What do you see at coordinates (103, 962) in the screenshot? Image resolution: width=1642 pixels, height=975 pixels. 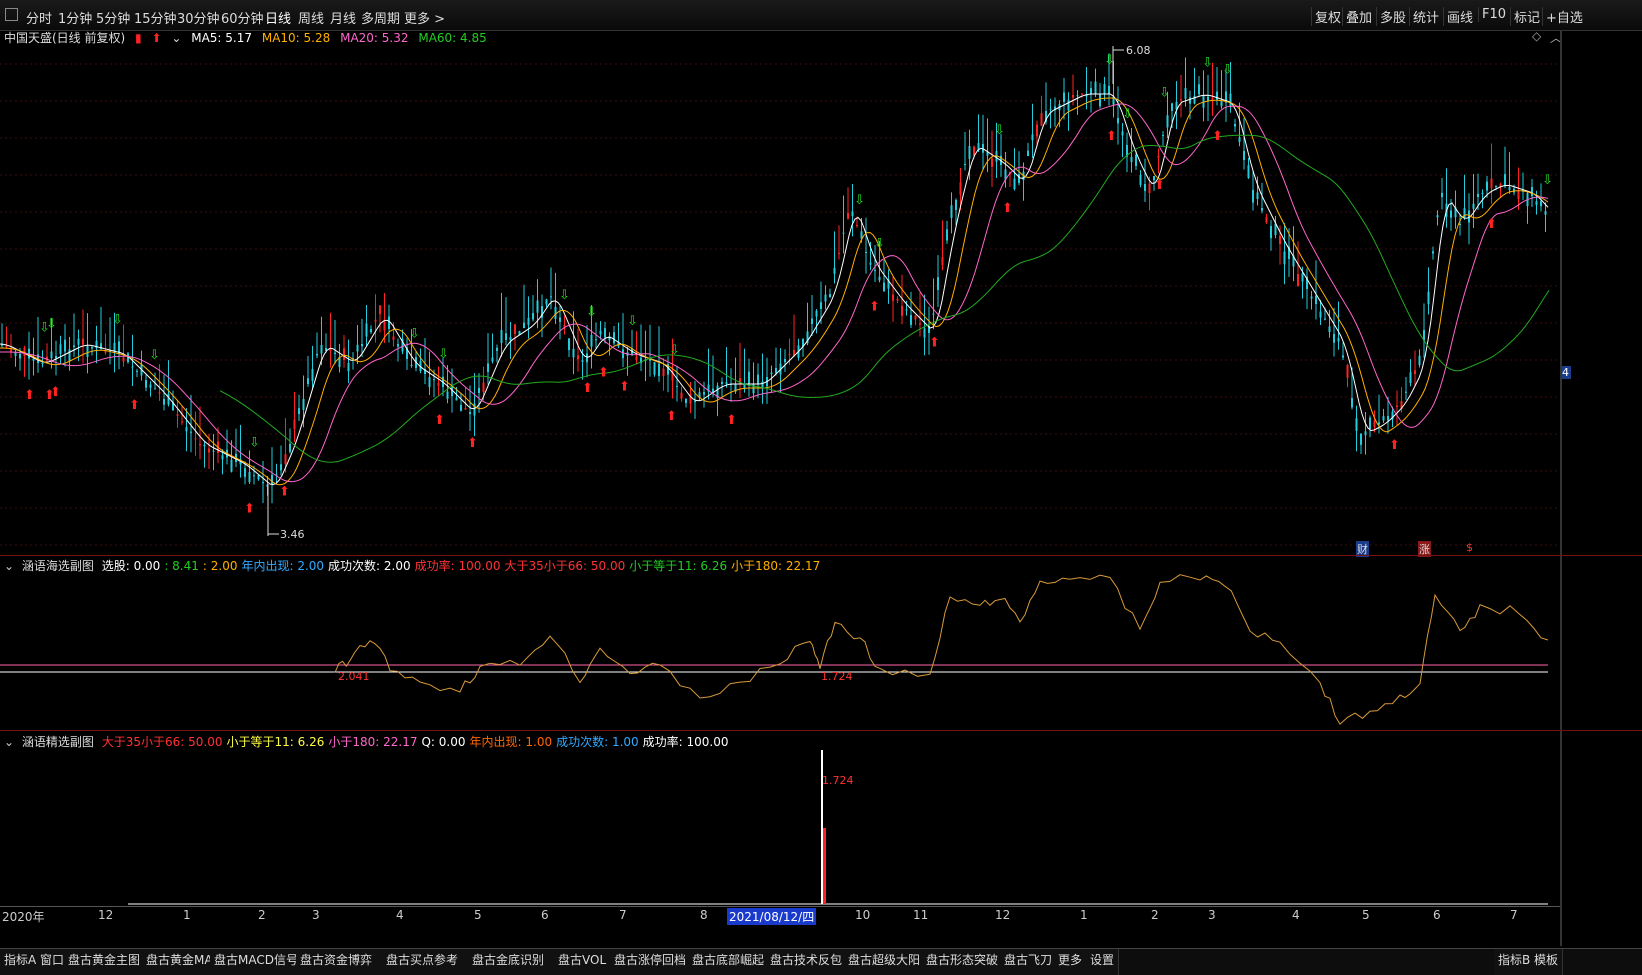 I see `indicator-tab-1: 盘古黄金主图` at bounding box center [103, 962].